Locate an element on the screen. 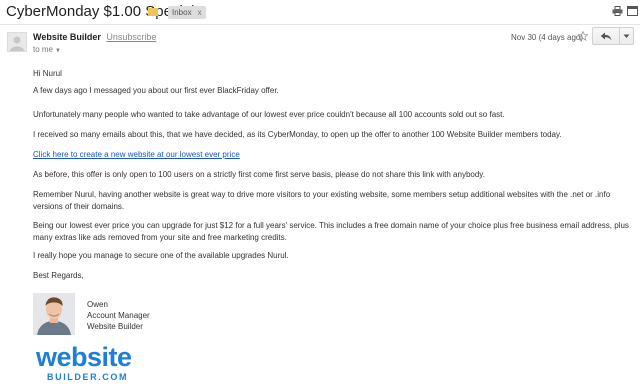  signature-photo is located at coordinates (54, 314).